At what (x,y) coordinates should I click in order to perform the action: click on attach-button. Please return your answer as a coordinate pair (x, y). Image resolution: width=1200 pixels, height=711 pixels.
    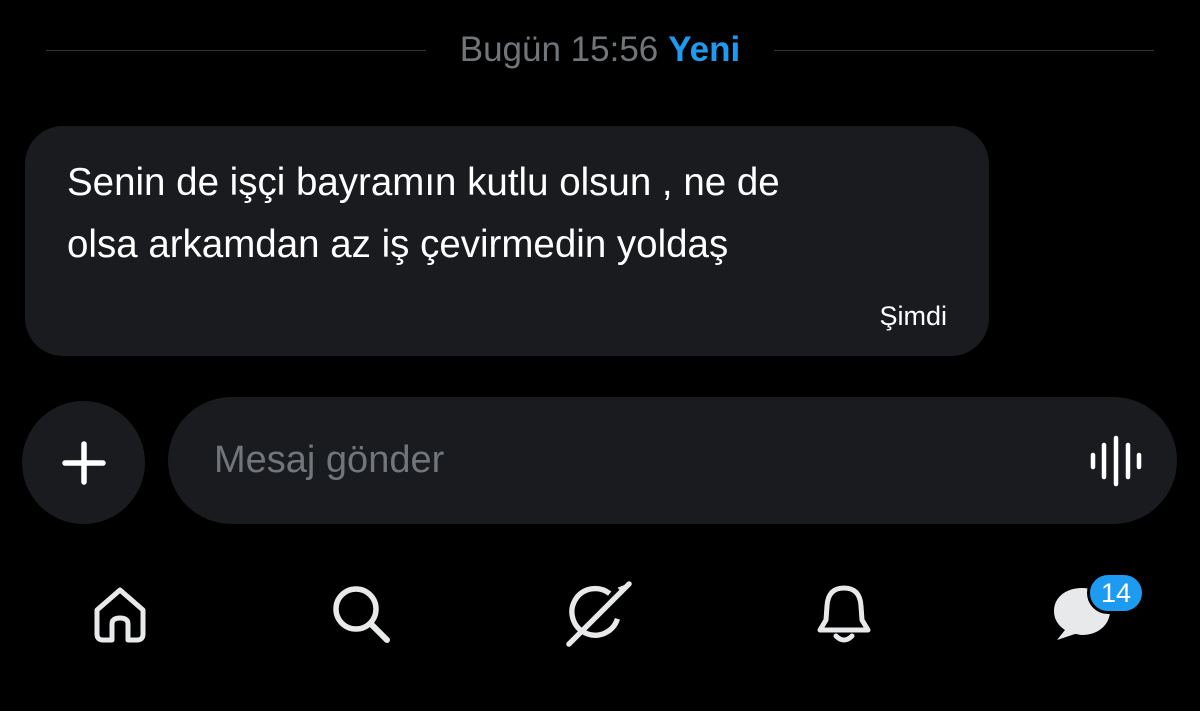
    Looking at the image, I should click on (83, 462).